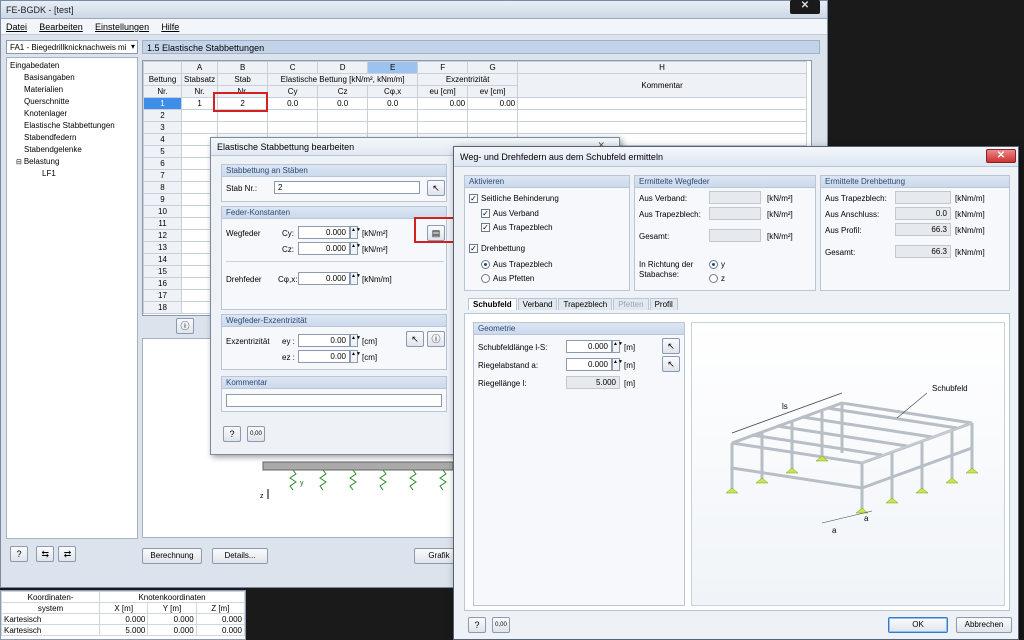  Describe the element at coordinates (162, 271) in the screenshot. I see `row-number: 15` at that location.